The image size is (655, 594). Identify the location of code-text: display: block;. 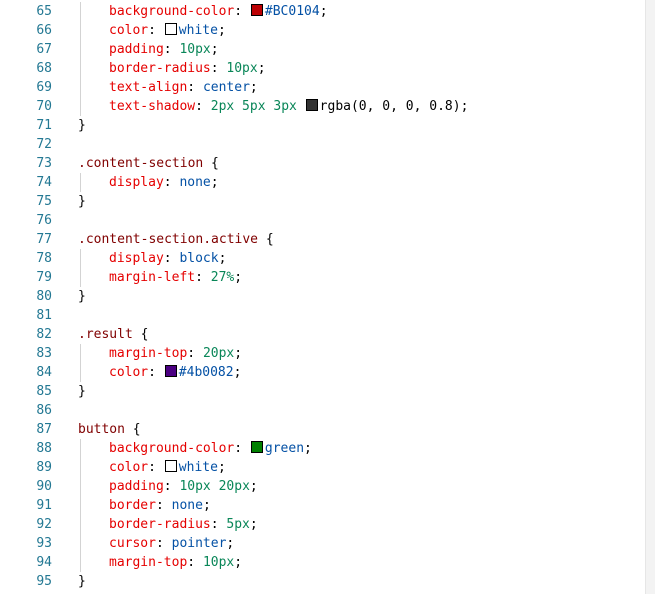
(152, 258).